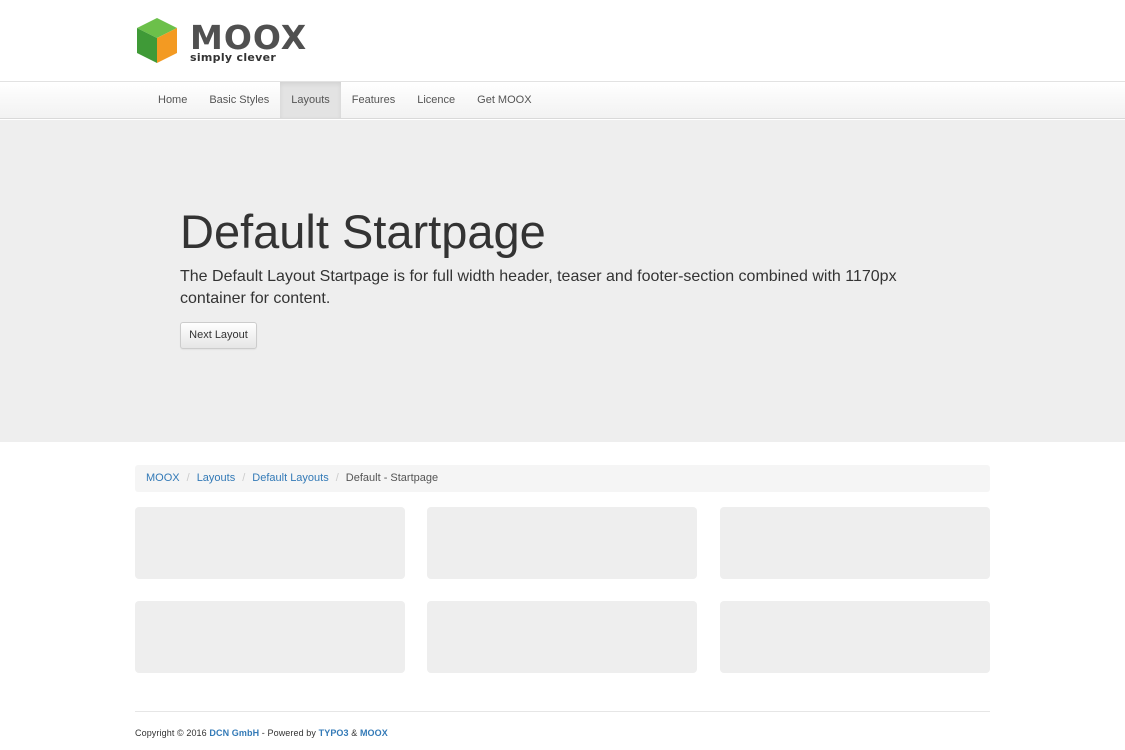  I want to click on nav-item-basic-styles: Basic Styles, so click(239, 100).